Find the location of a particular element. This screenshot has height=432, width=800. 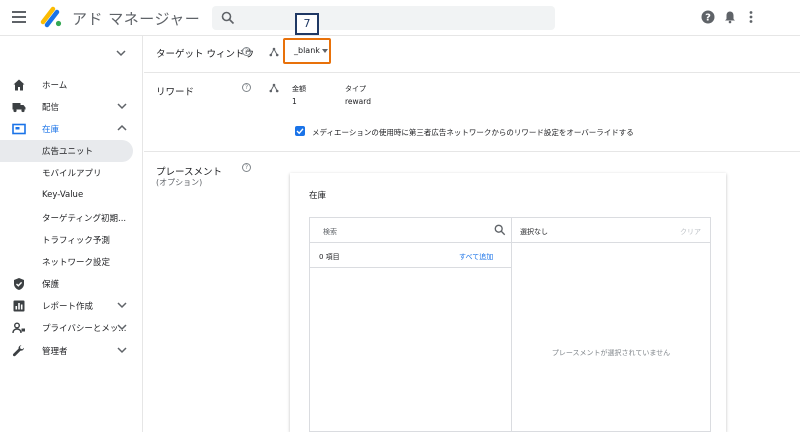

reports-icon is located at coordinates (19, 306).